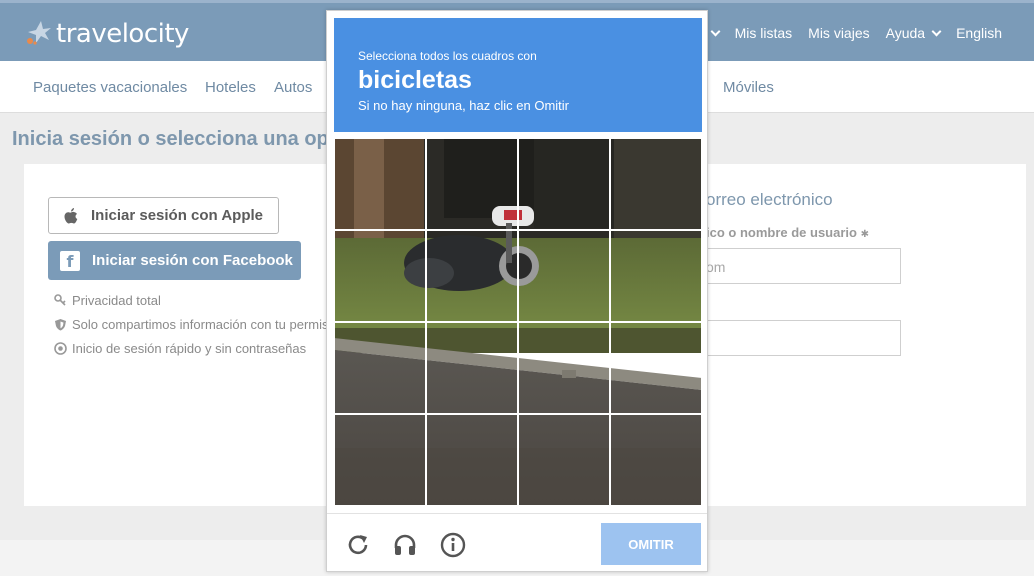 The image size is (1034, 576). Describe the element at coordinates (358, 545) in the screenshot. I see `reload-icon` at that location.